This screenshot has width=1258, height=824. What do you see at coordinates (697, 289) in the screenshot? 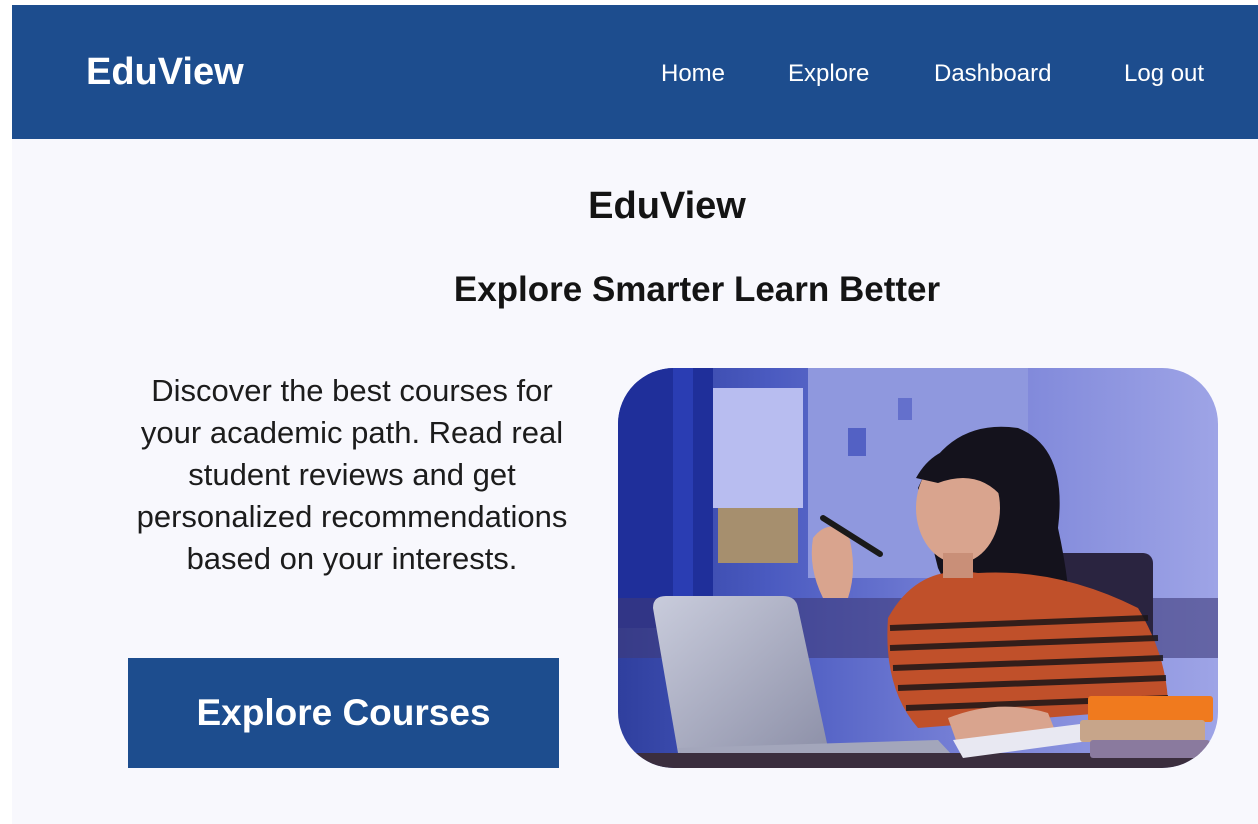
I see `hero-subtitle: Explore Smarter Learn Better` at bounding box center [697, 289].